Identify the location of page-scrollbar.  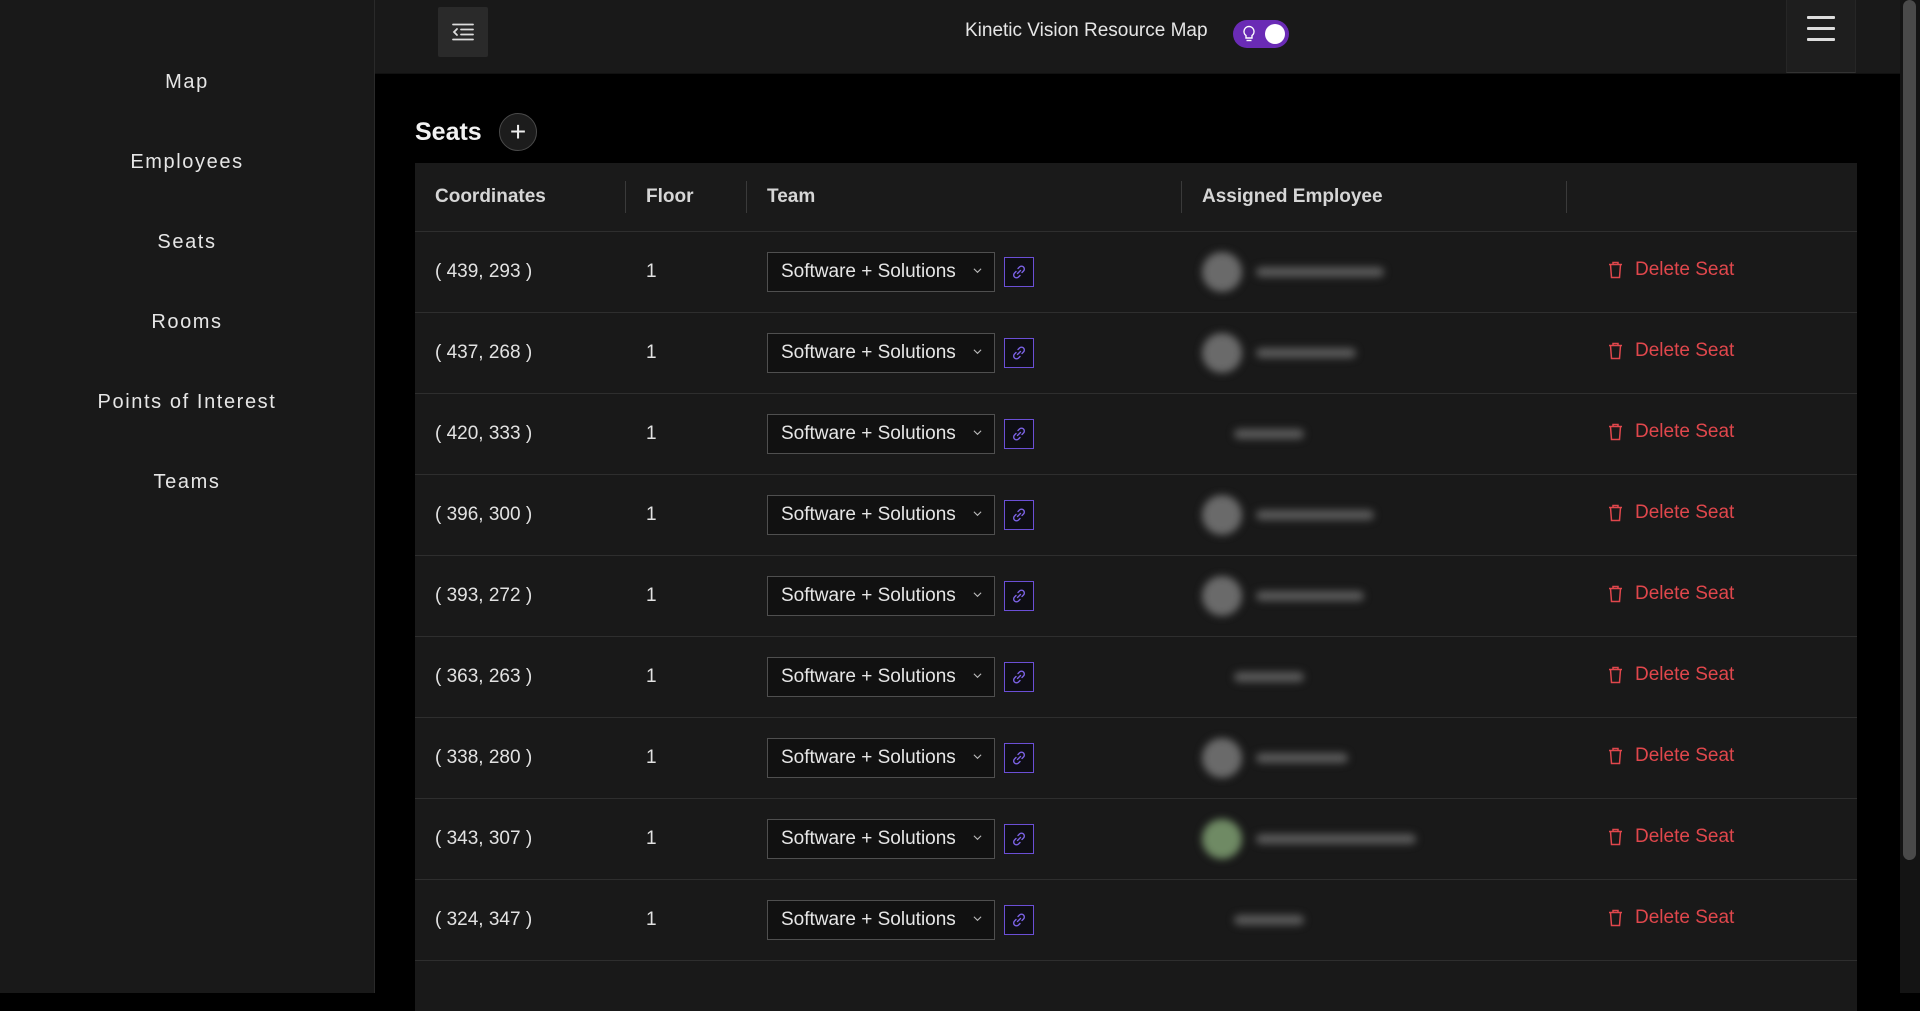
(1910, 496).